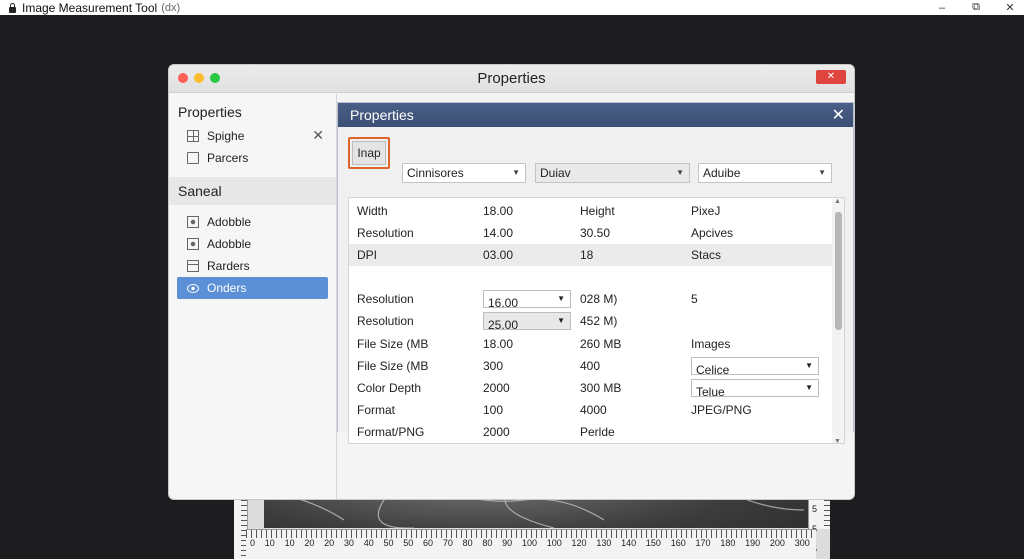  I want to click on row-value: Height, so click(597, 211).